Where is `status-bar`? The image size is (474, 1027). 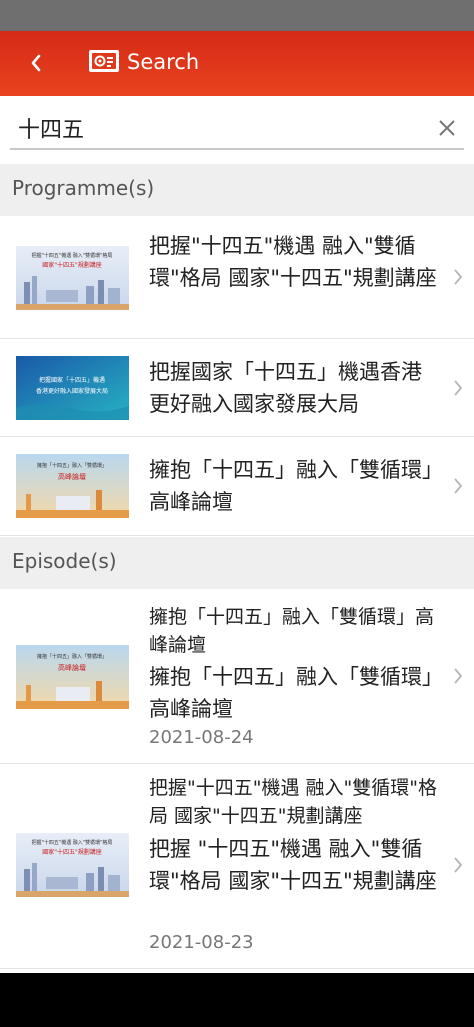 status-bar is located at coordinates (237, 15).